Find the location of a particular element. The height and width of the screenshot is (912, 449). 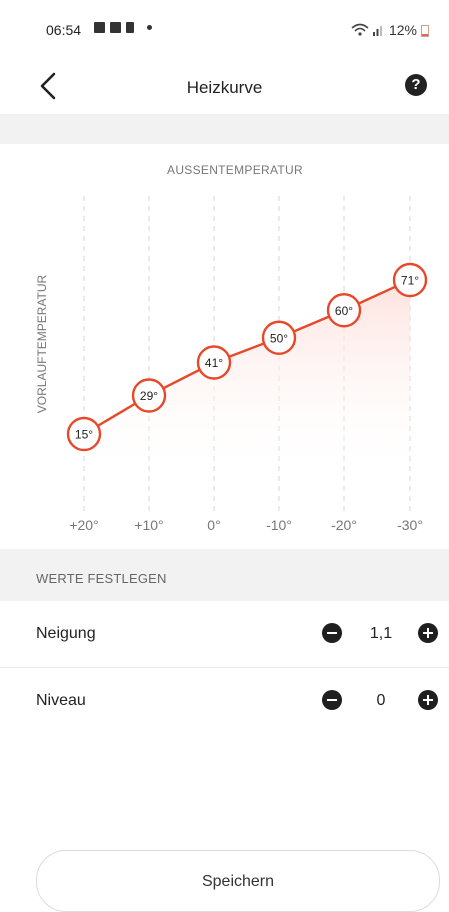

row-label: Niveau is located at coordinates (61, 700).